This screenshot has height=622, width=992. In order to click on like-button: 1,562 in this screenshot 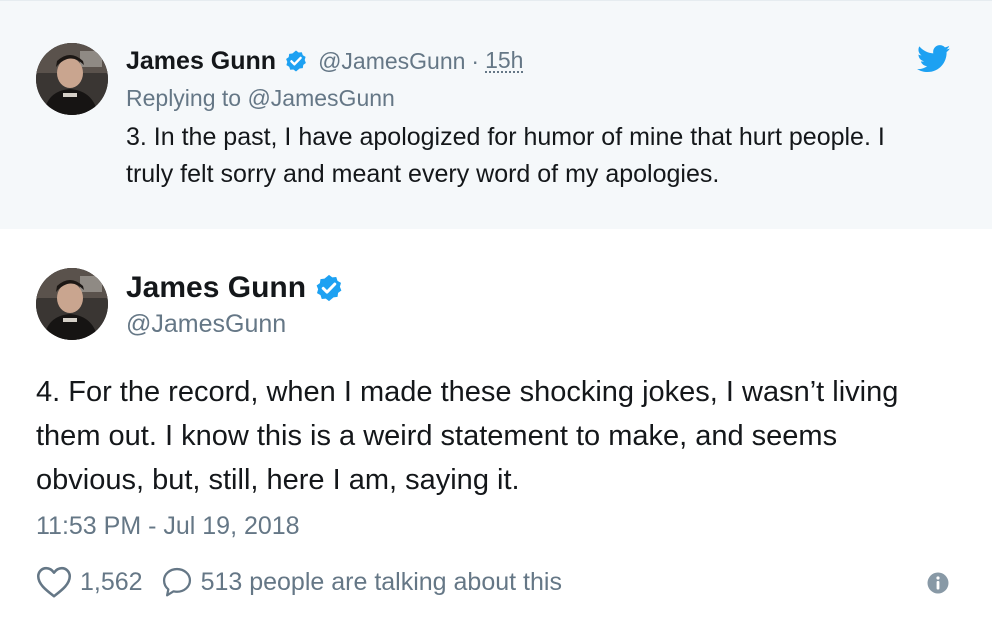, I will do `click(89, 582)`.